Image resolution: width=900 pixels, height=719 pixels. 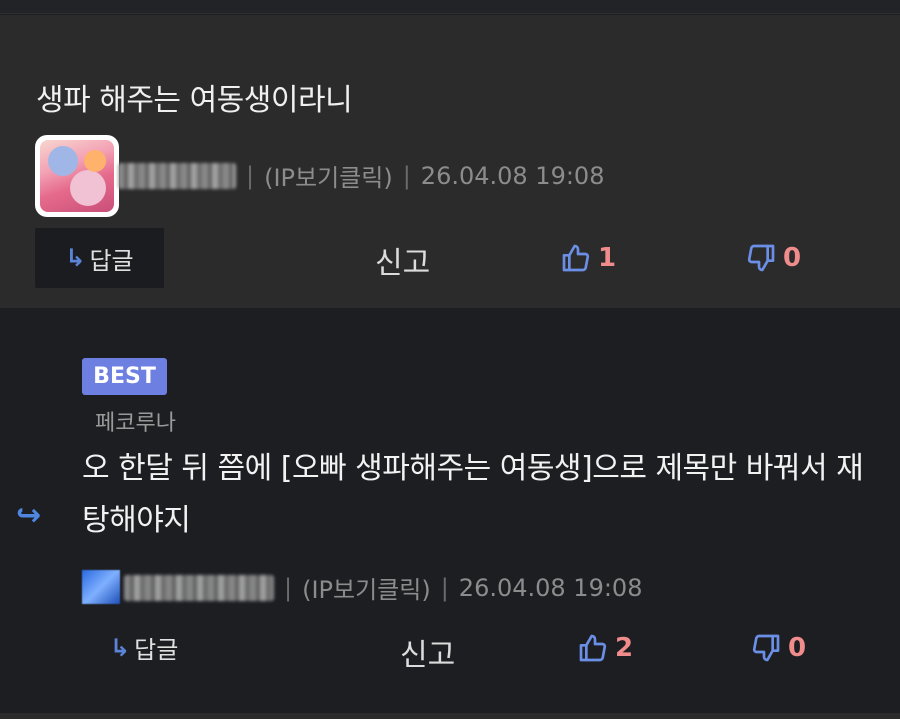 I want to click on reply-like-button: 2, so click(x=605, y=648).